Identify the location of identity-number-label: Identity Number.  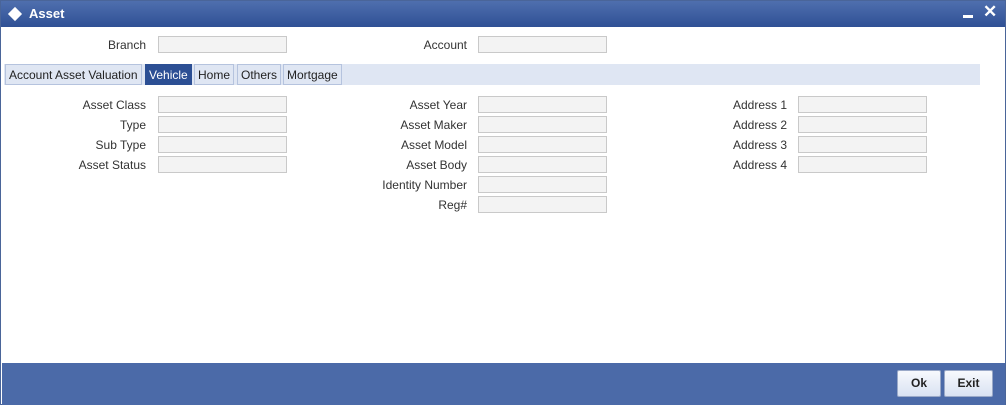
(424, 185).